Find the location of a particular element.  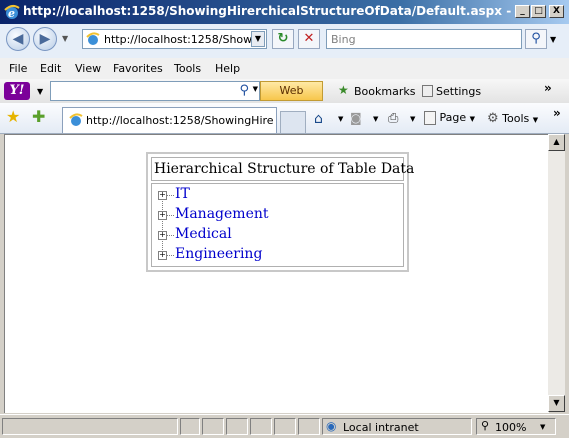

close-button: X is located at coordinates (556, 11).